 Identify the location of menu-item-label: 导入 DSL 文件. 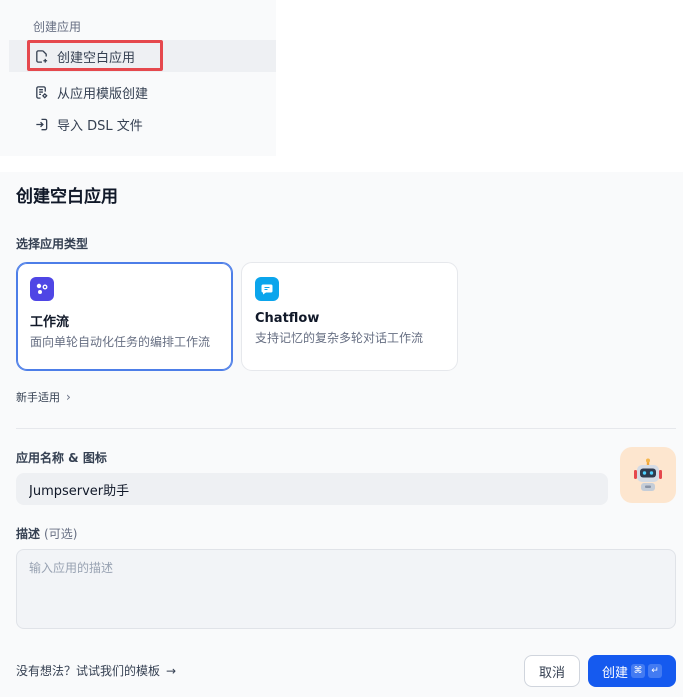
(100, 126).